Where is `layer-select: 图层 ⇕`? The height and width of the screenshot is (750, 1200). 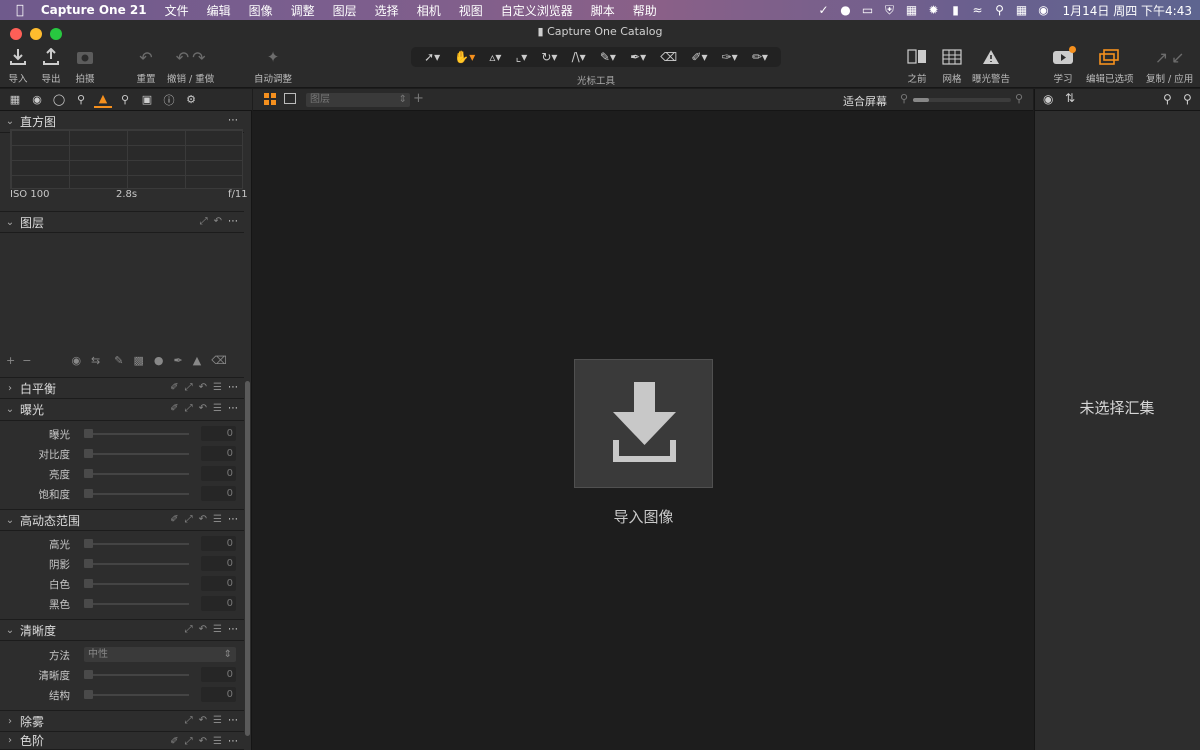 layer-select: 图层 ⇕ is located at coordinates (358, 100).